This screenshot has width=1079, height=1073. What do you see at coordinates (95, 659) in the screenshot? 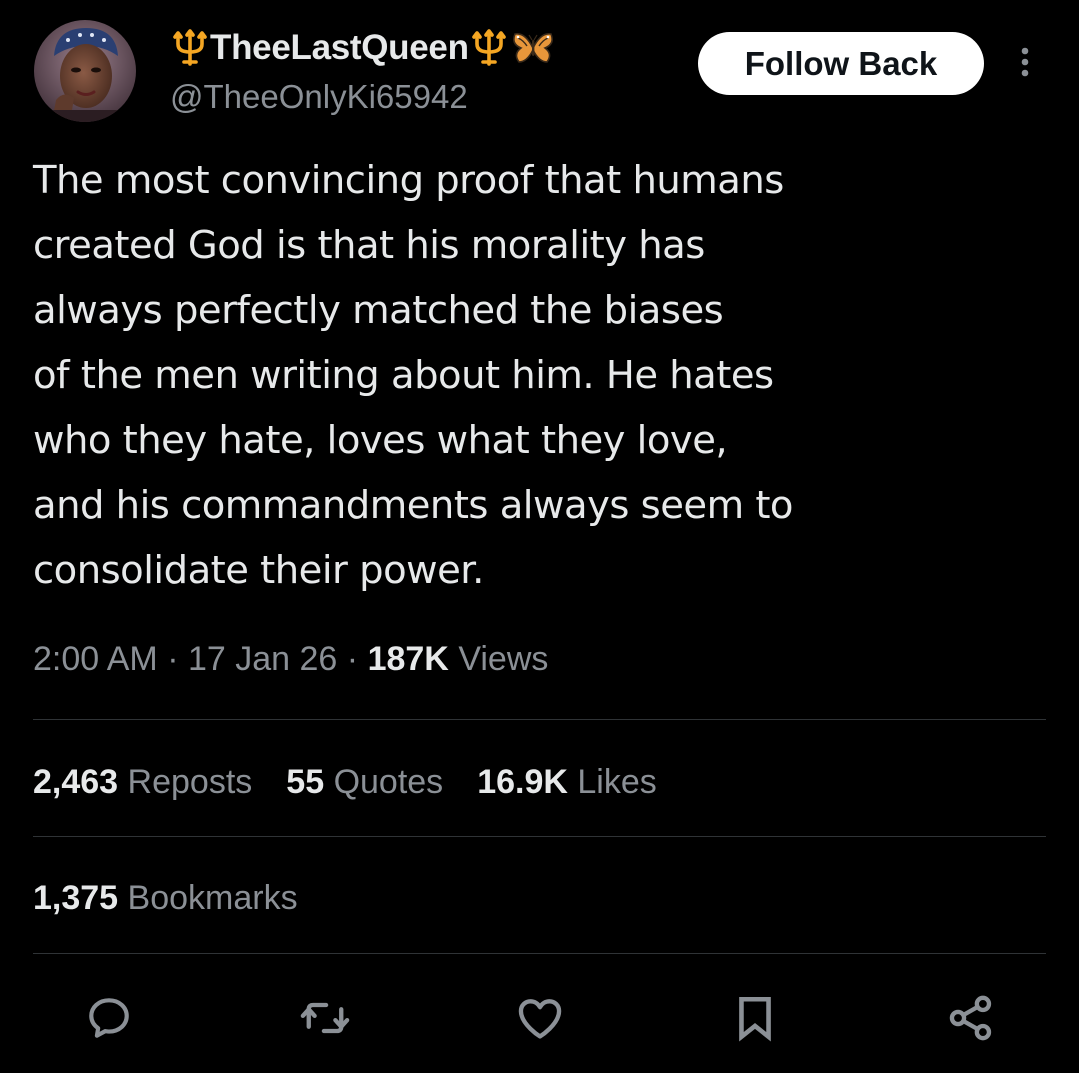
I see `tweet-time: 2:00 AM` at bounding box center [95, 659].